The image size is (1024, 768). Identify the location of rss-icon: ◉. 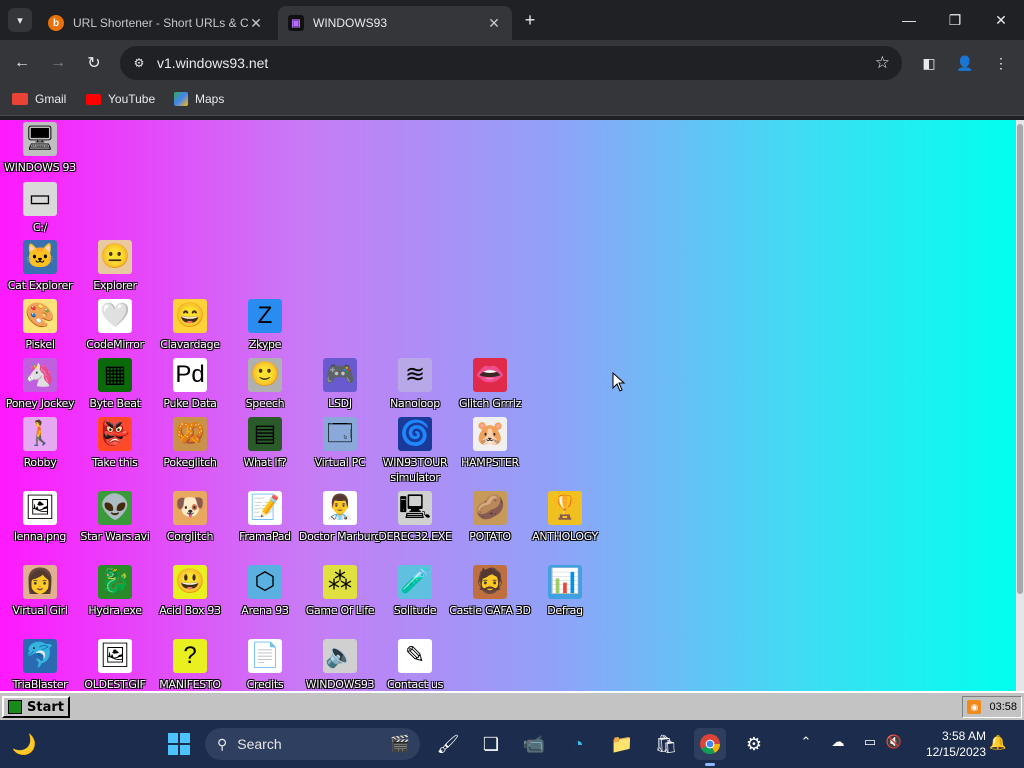
(974, 707).